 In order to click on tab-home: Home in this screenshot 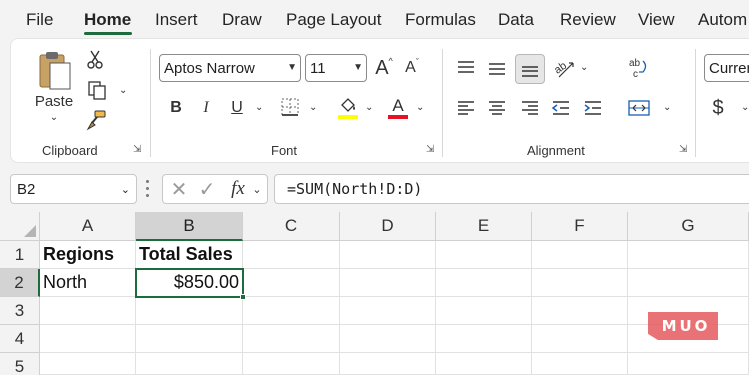, I will do `click(107, 20)`.